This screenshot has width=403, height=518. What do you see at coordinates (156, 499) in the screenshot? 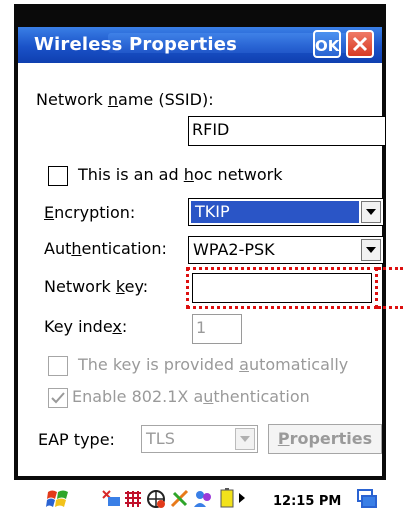
I see `globe-icon` at bounding box center [156, 499].